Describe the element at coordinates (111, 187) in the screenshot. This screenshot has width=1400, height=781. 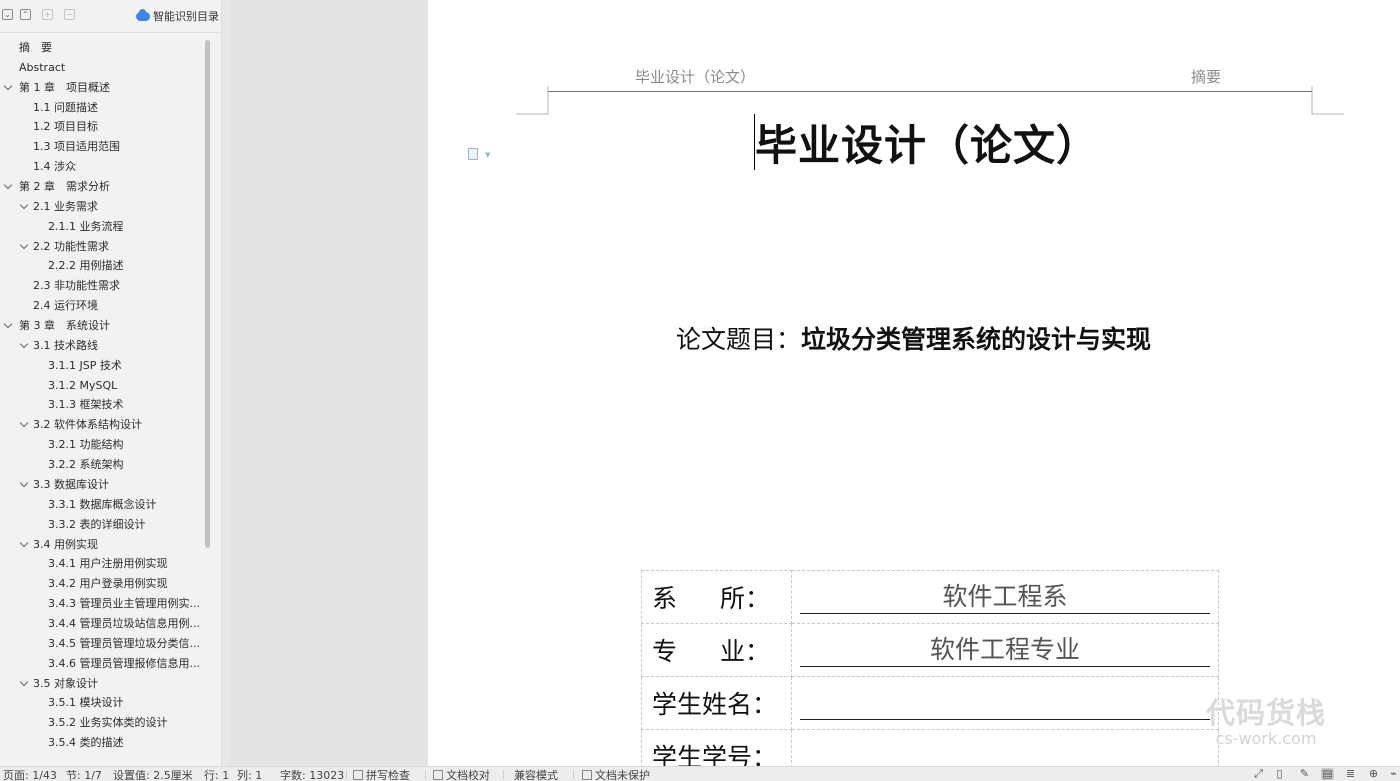
I see `toc-item: 第 2 章 需求分析` at that location.